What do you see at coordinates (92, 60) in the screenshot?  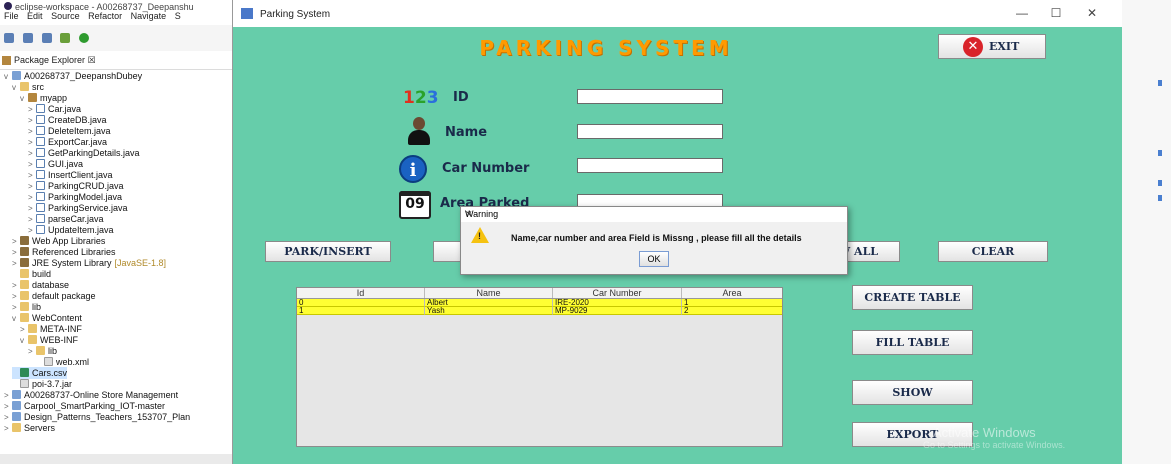 I see `view-close-icon: ☒` at bounding box center [92, 60].